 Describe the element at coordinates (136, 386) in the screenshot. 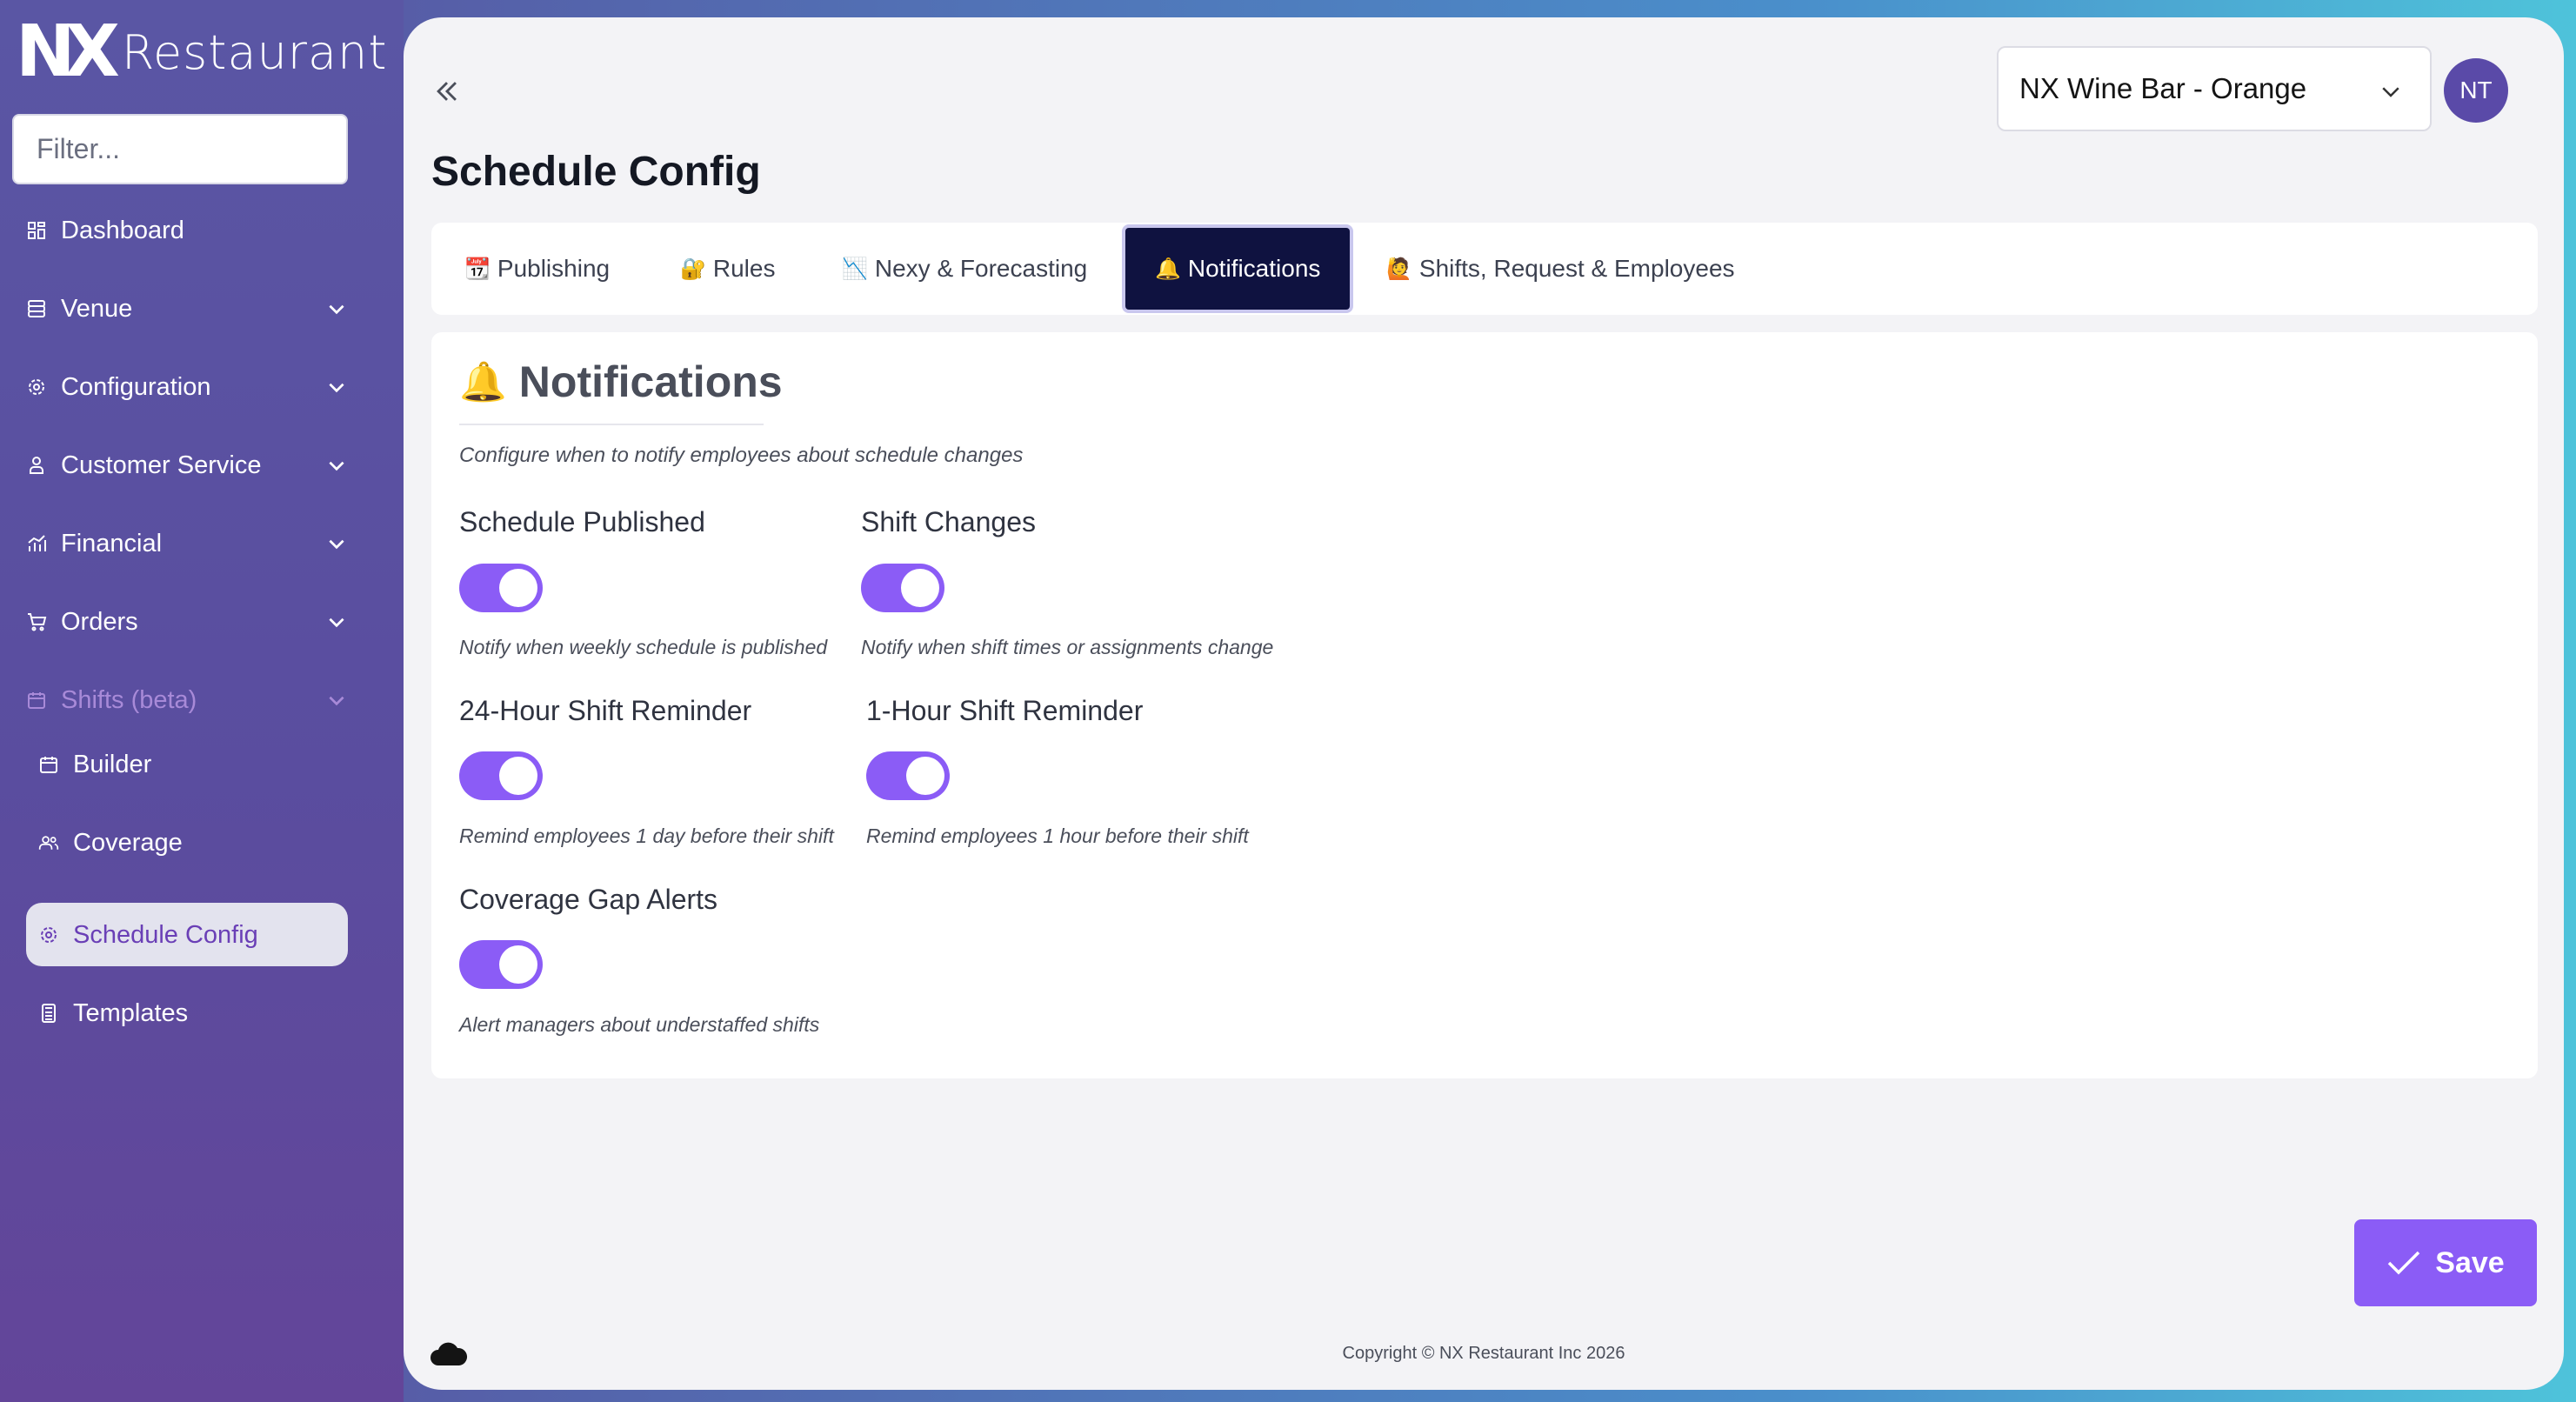

I see `sidebar-item-label: Configuration` at that location.